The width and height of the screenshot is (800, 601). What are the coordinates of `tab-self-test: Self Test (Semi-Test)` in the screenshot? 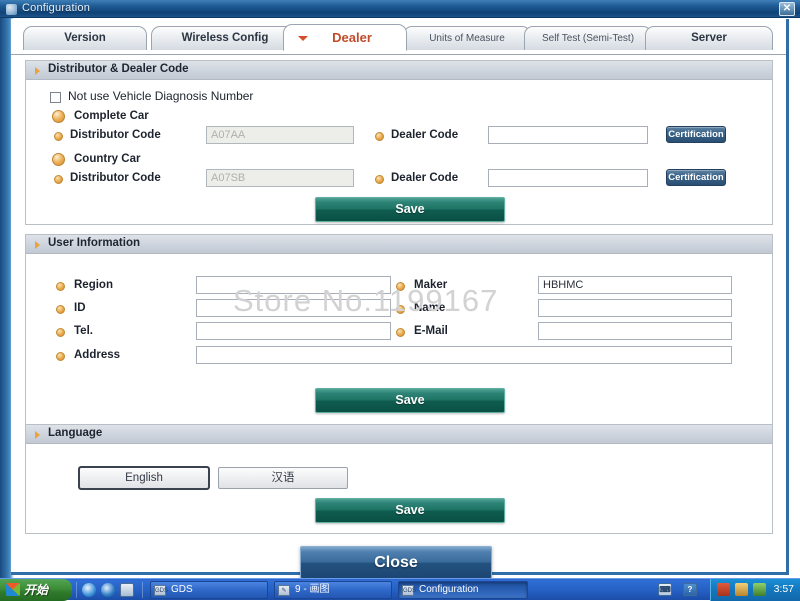 It's located at (588, 38).